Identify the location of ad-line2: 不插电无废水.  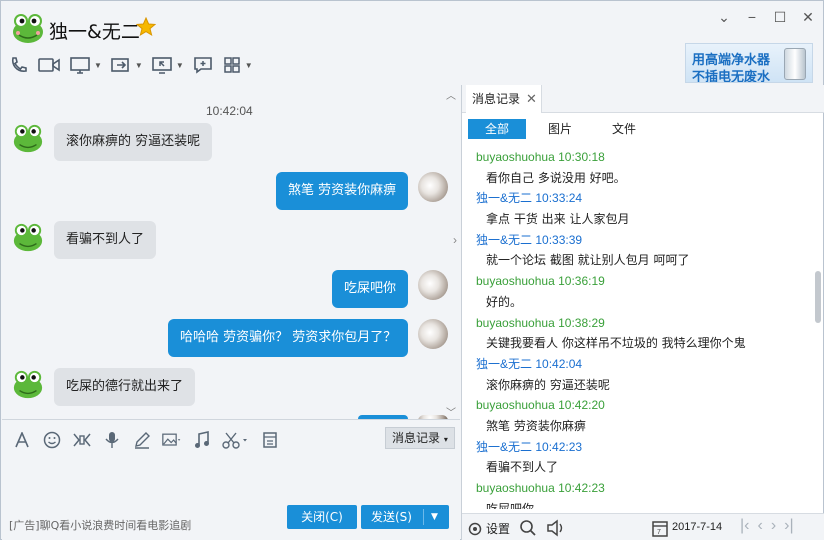
(731, 76).